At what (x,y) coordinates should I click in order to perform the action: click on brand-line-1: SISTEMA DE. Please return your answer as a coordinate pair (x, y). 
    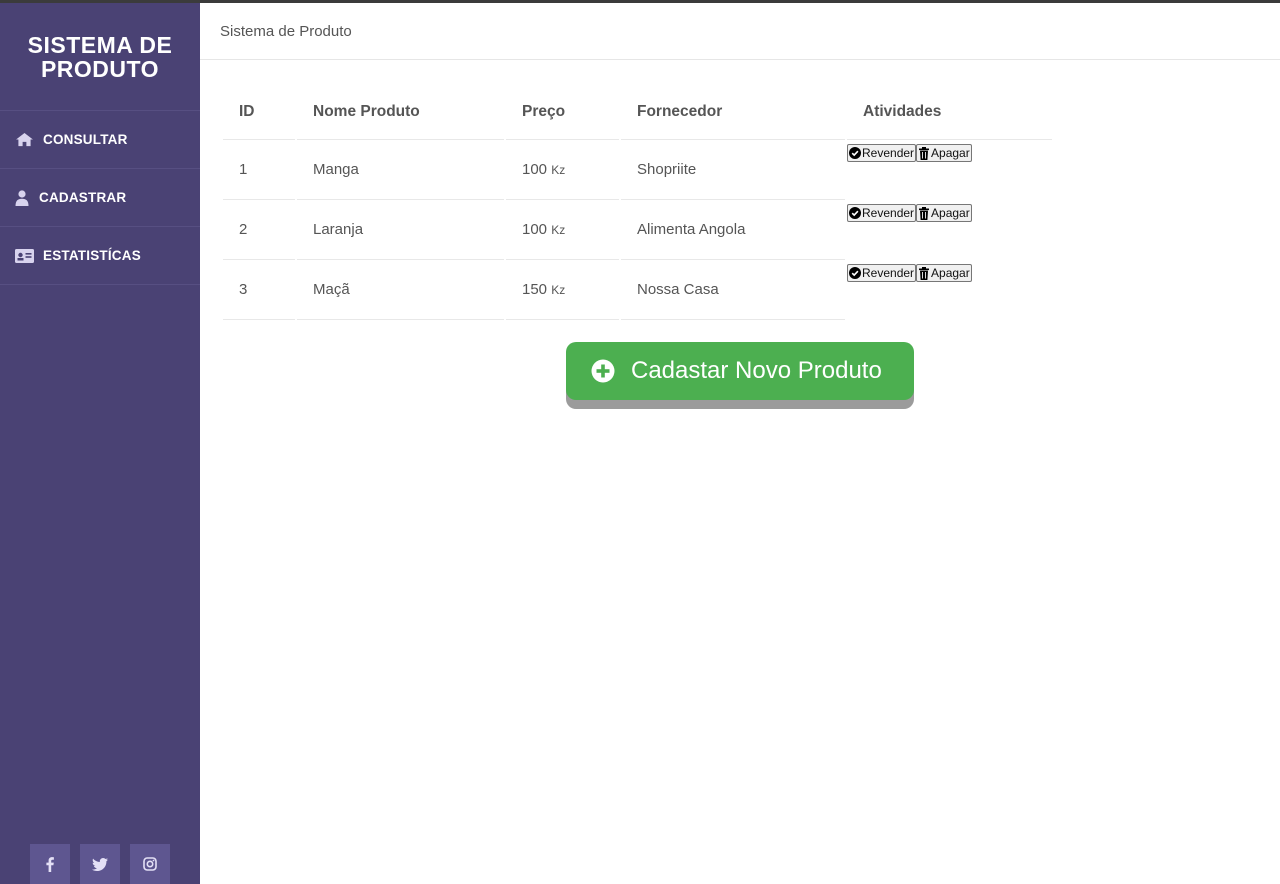
    Looking at the image, I should click on (100, 44).